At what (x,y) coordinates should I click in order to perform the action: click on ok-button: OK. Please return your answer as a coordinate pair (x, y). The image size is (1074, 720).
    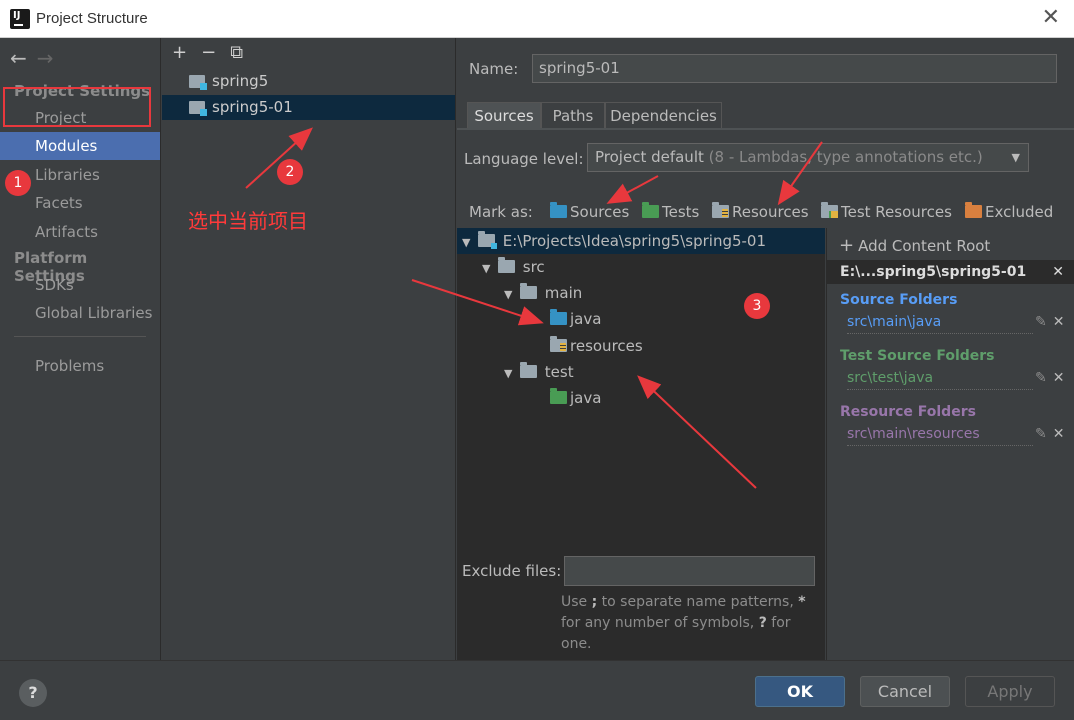
    Looking at the image, I should click on (800, 691).